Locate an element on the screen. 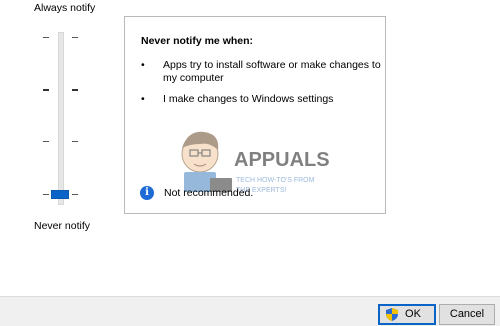  panel-heading: Never notify me when: is located at coordinates (197, 41).